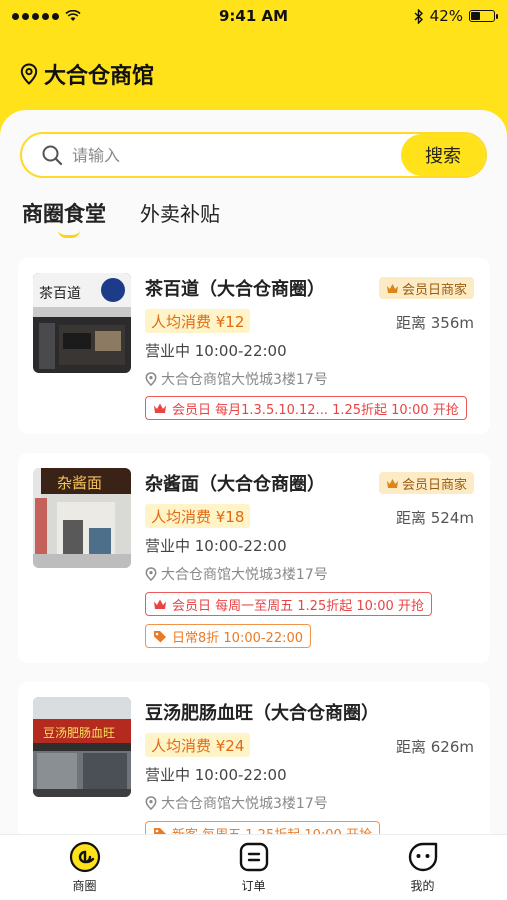  What do you see at coordinates (82, 747) in the screenshot?
I see `store-photo: 豆汤肥肠血旺` at bounding box center [82, 747].